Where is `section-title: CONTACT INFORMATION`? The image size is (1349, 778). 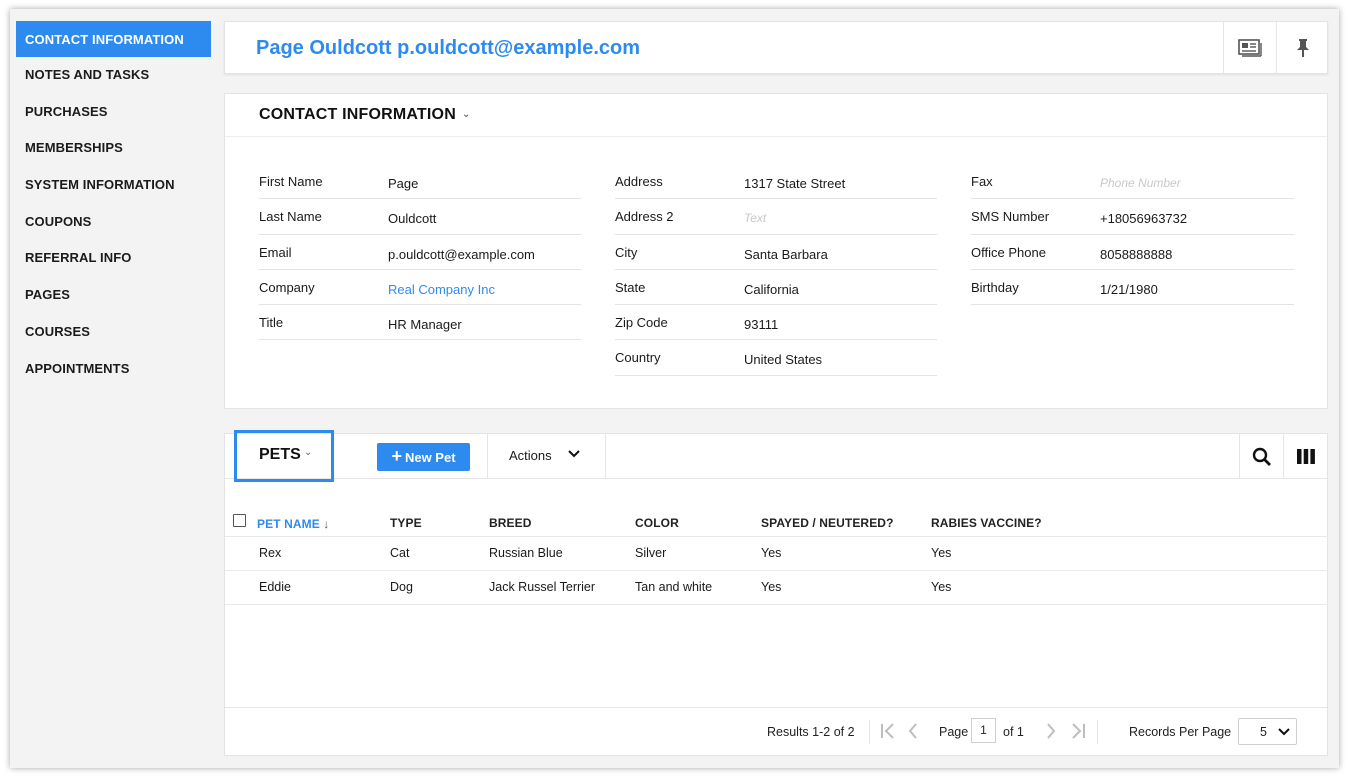 section-title: CONTACT INFORMATION is located at coordinates (357, 114).